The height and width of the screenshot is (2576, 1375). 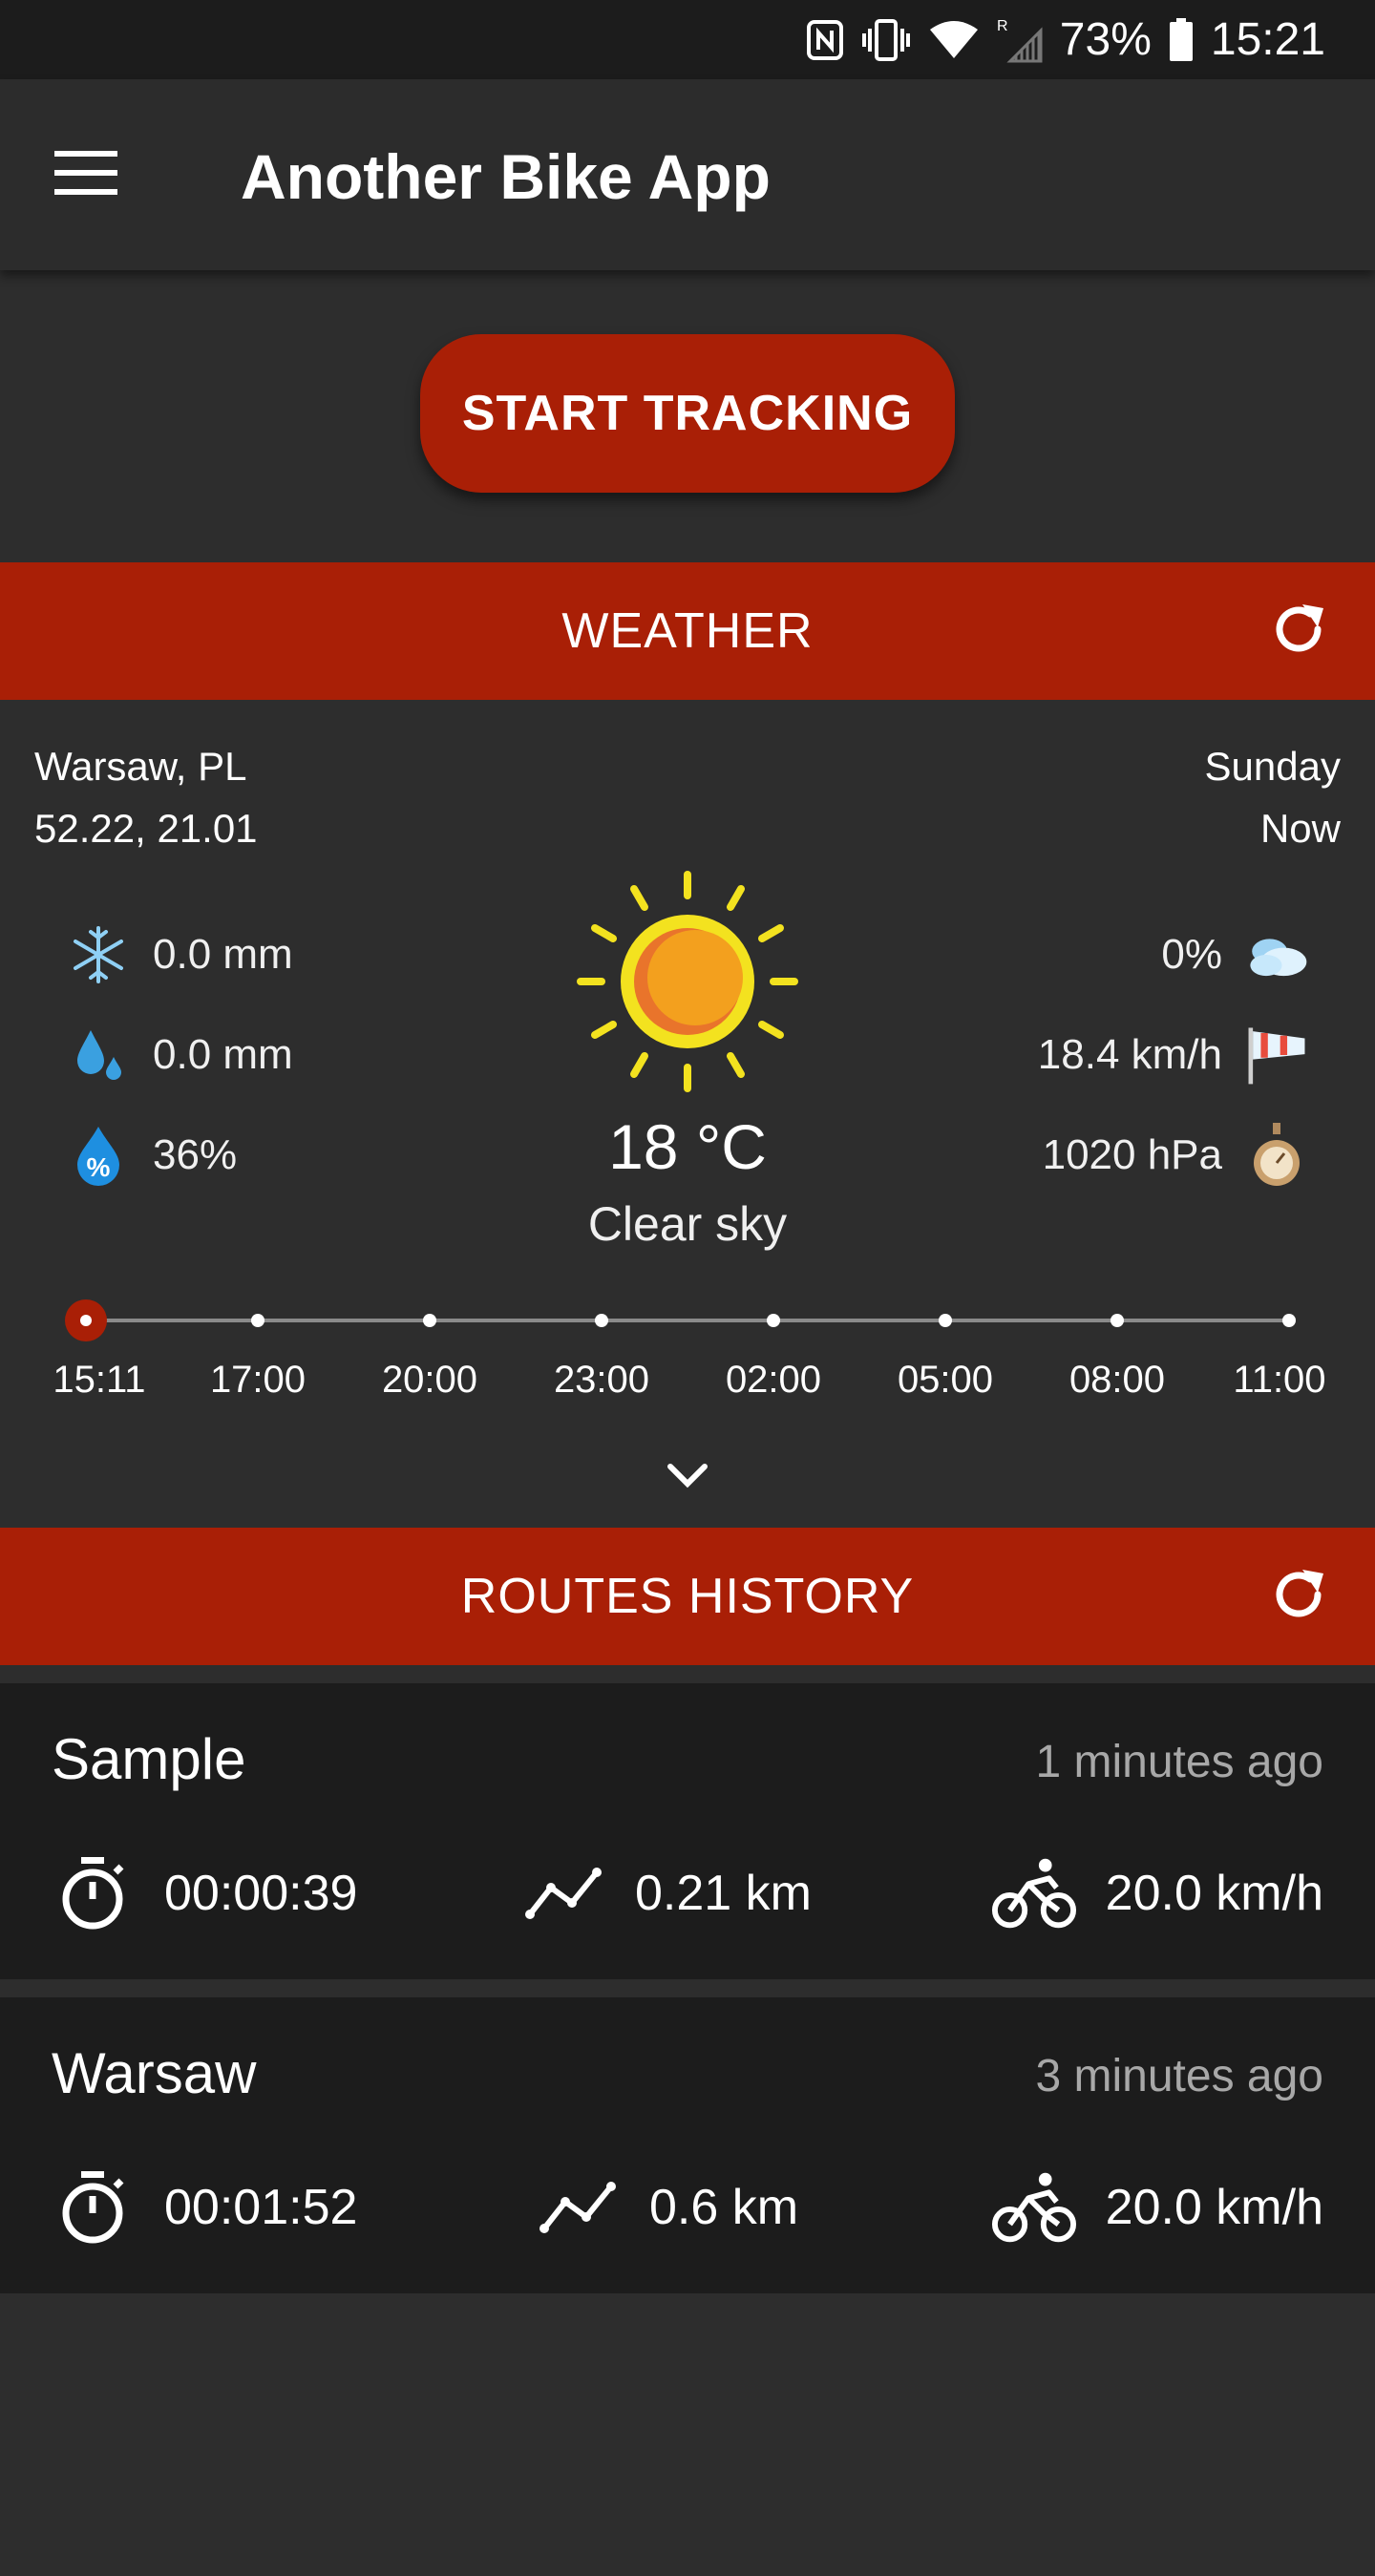 I want to click on hamburger-menu-icon, so click(x=86, y=175).